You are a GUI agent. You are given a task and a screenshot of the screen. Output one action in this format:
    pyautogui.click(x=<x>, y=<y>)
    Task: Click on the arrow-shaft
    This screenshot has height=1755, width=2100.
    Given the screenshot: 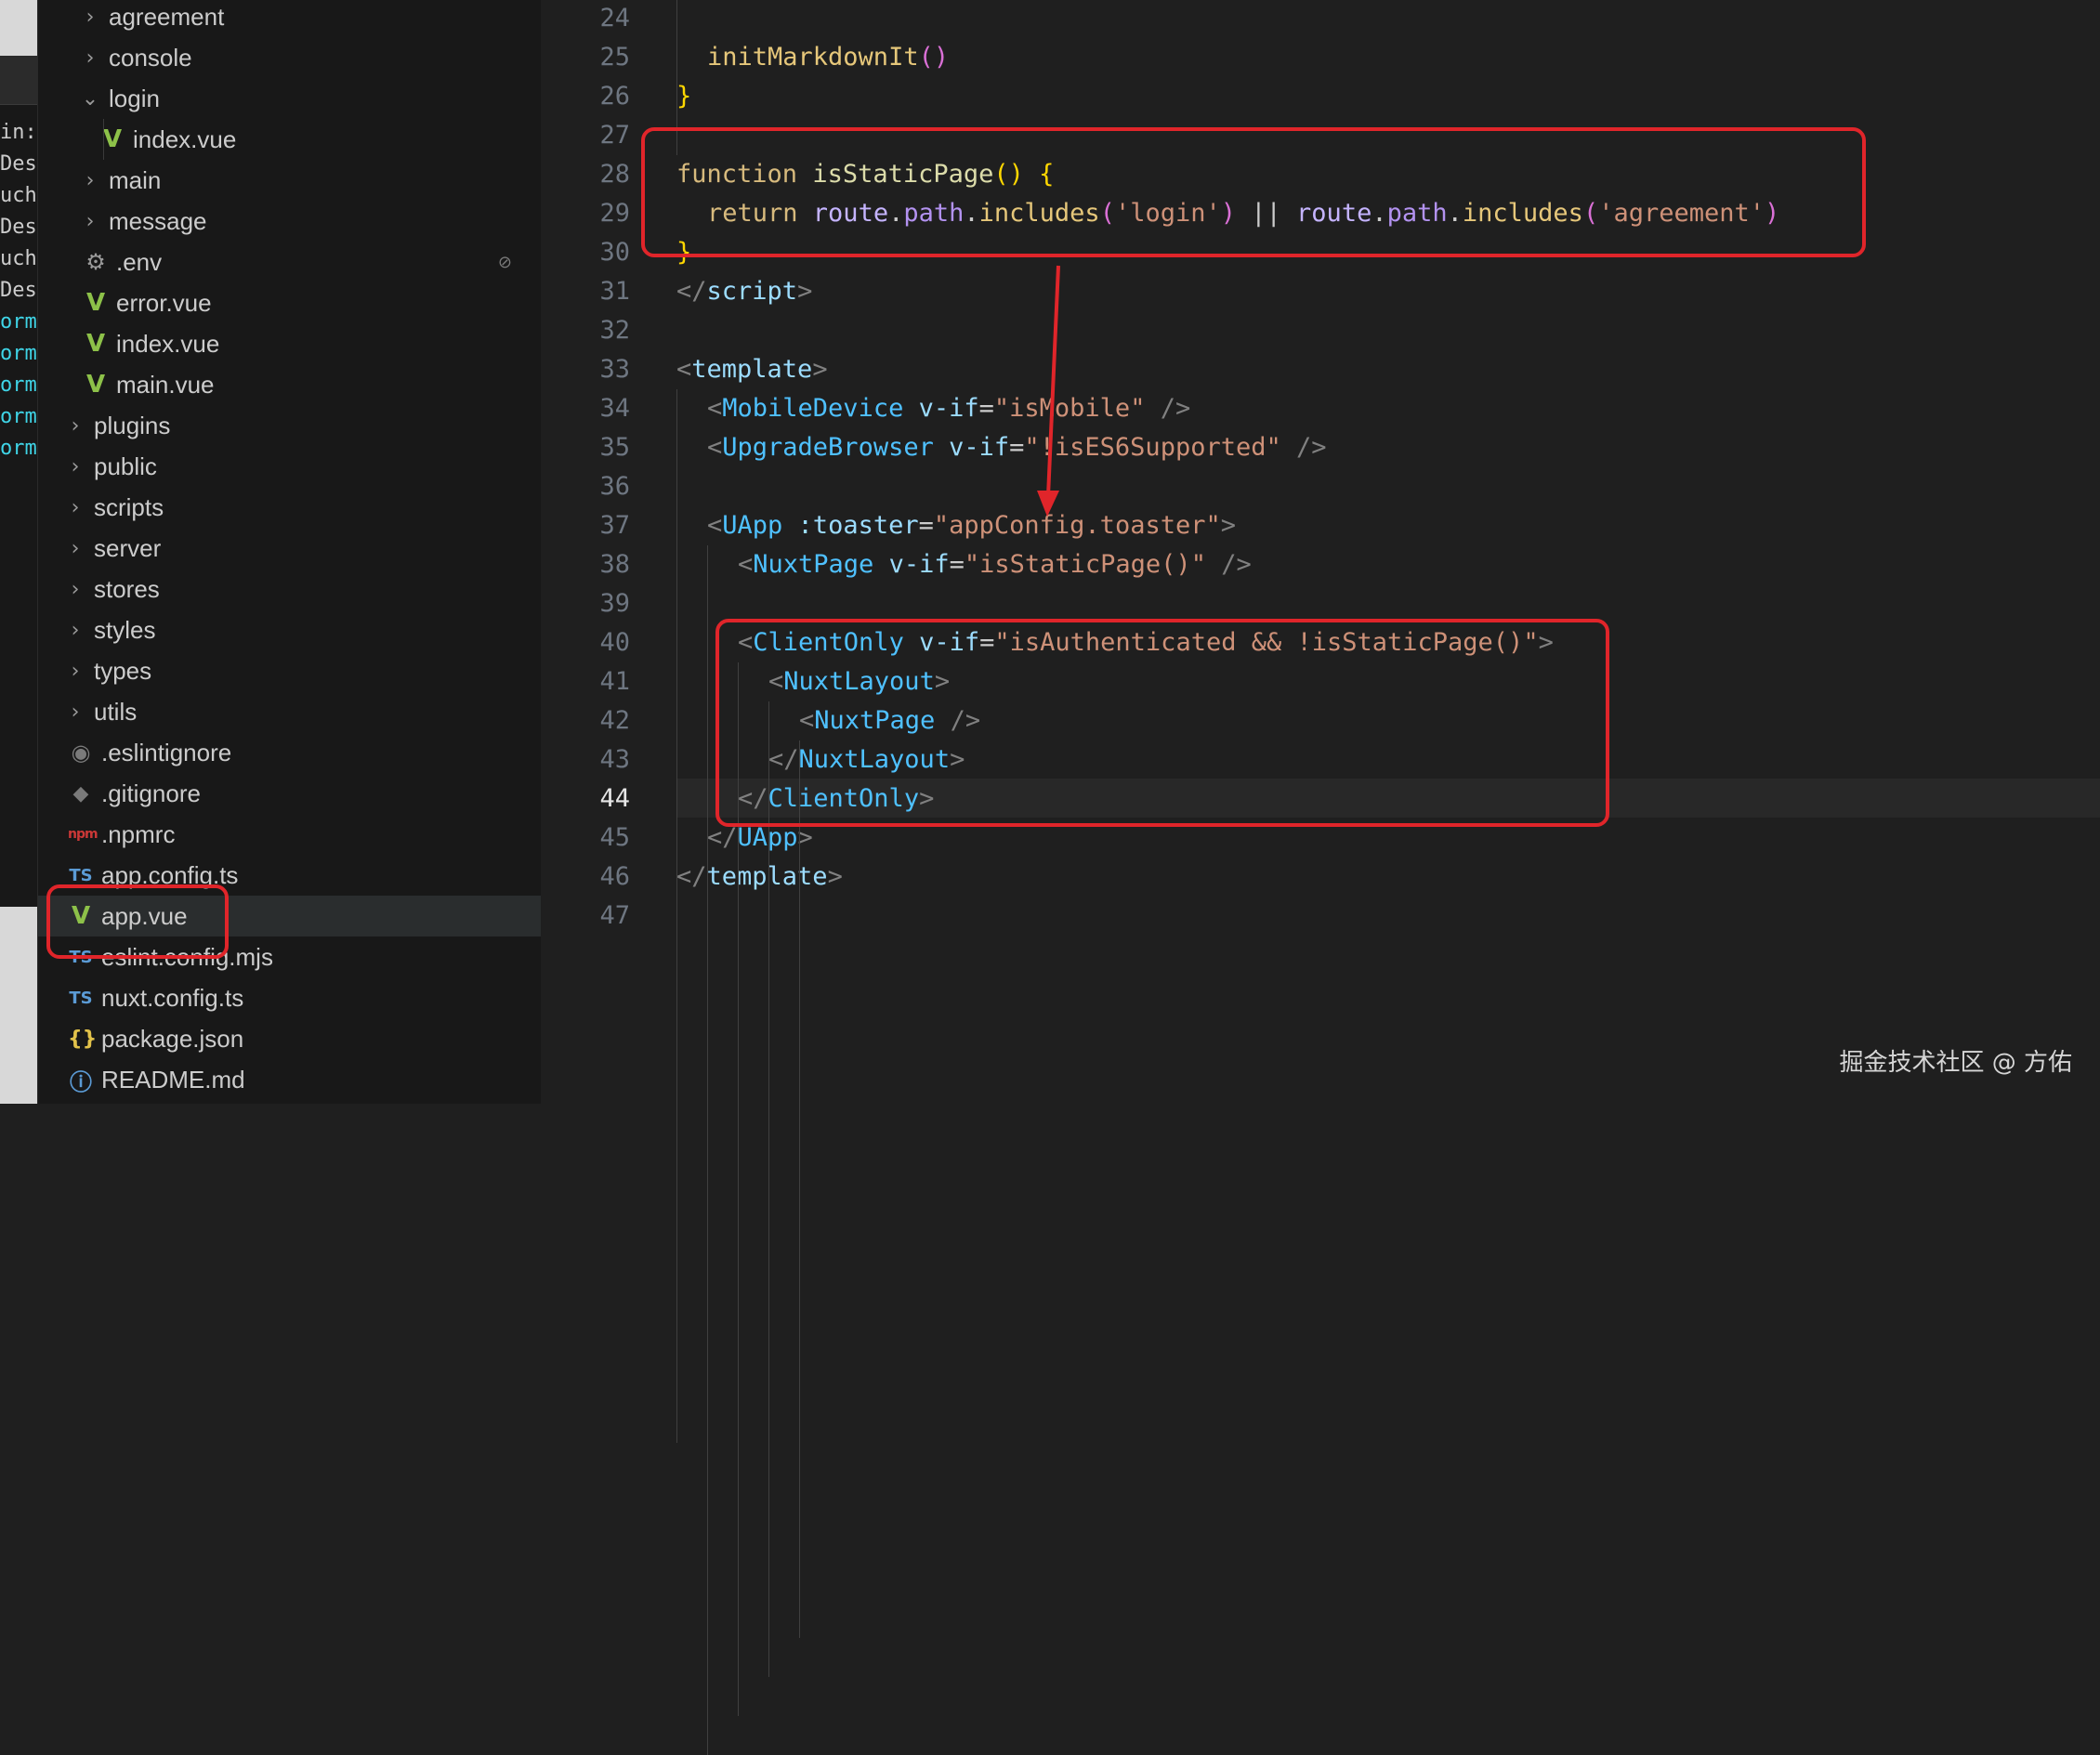 What is the action you would take?
    pyautogui.click(x=1053, y=381)
    